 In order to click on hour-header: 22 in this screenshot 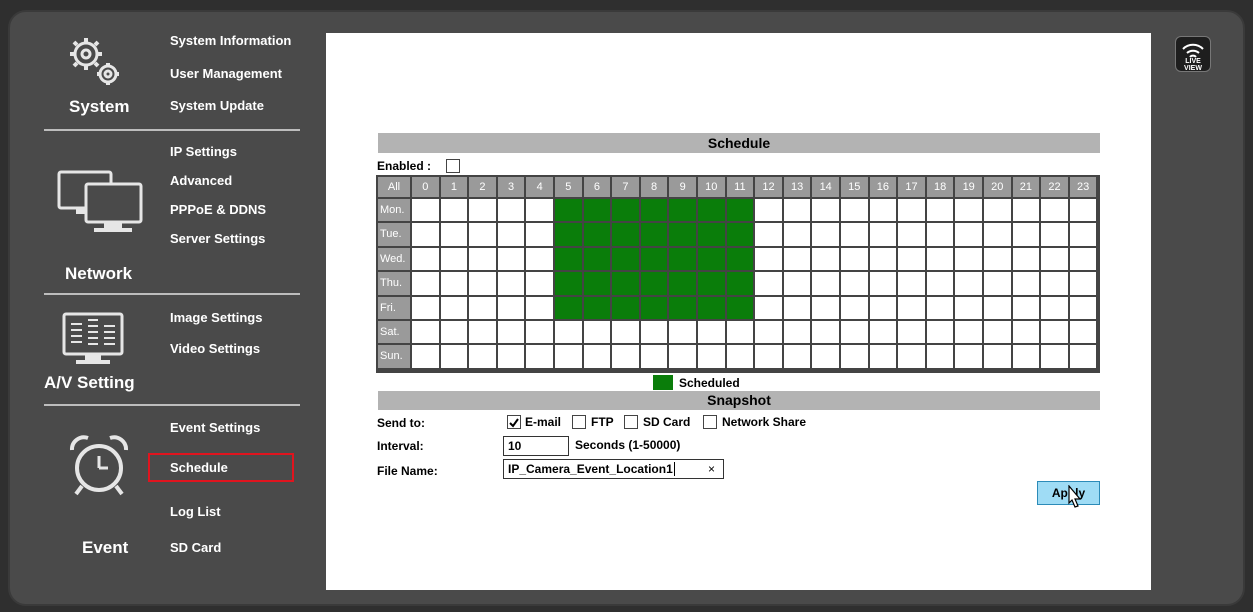, I will do `click(1054, 187)`.